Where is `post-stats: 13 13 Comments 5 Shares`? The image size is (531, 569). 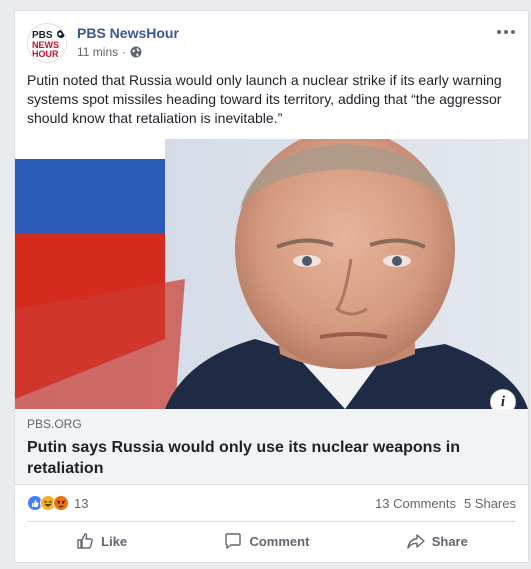 post-stats: 13 13 Comments 5 Shares is located at coordinates (271, 503).